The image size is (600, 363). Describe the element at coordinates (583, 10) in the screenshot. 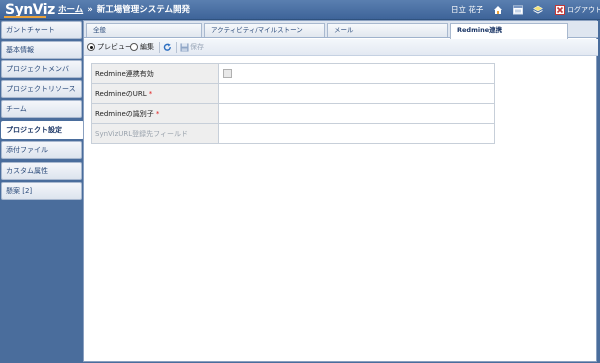

I see `logout-link: ログアウト` at that location.